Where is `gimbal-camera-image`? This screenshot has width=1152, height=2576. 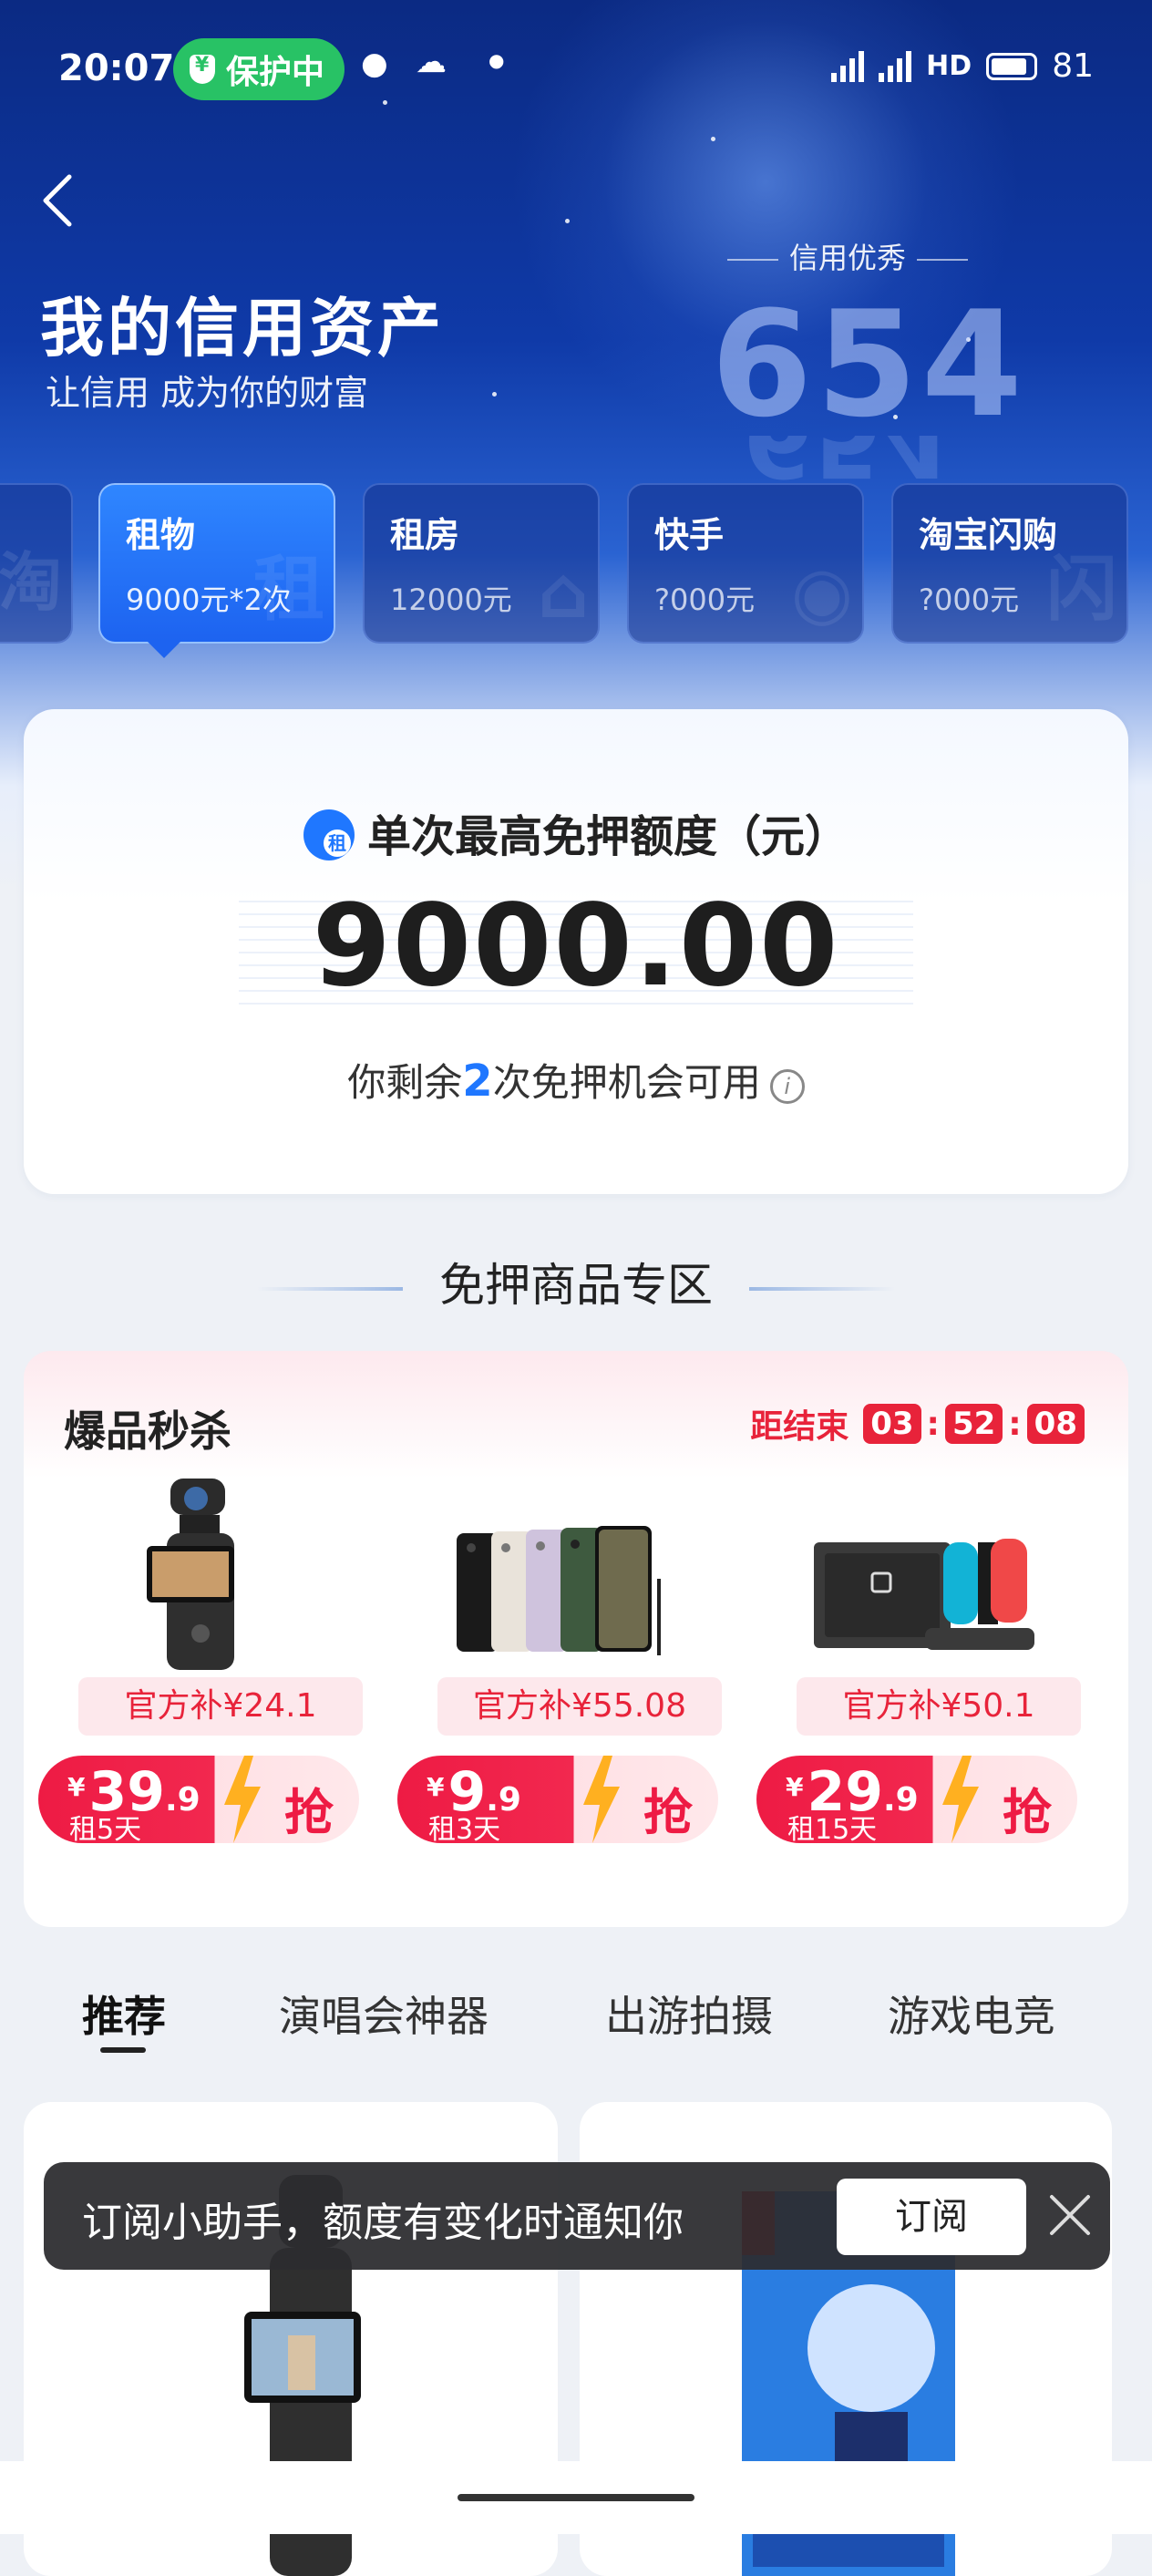 gimbal-camera-image is located at coordinates (190, 1574).